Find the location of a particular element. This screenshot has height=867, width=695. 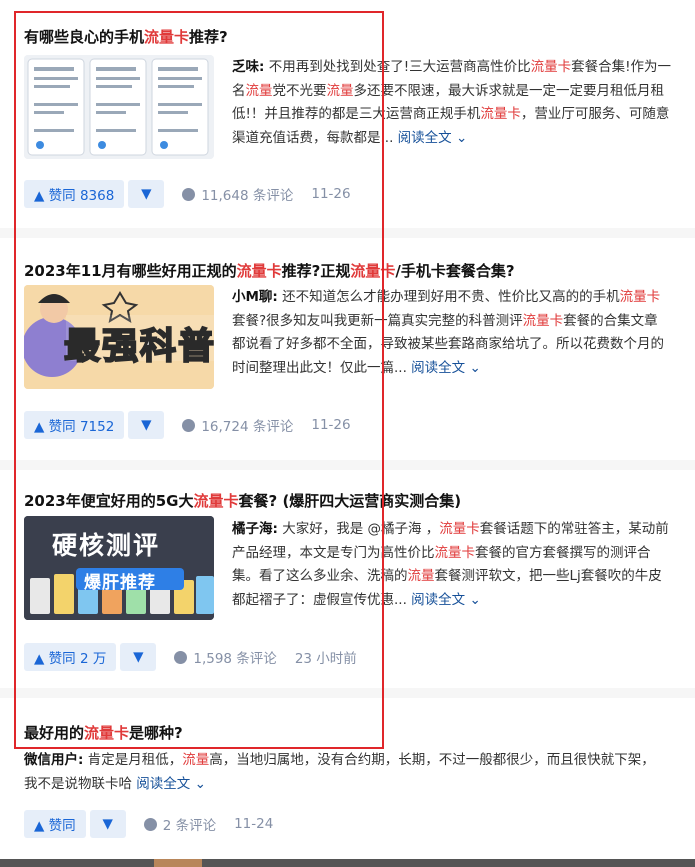

action-bar: ▲ 赞同 2 万 ▼ 1,598 条评论 23 小时前 is located at coordinates (190, 657).